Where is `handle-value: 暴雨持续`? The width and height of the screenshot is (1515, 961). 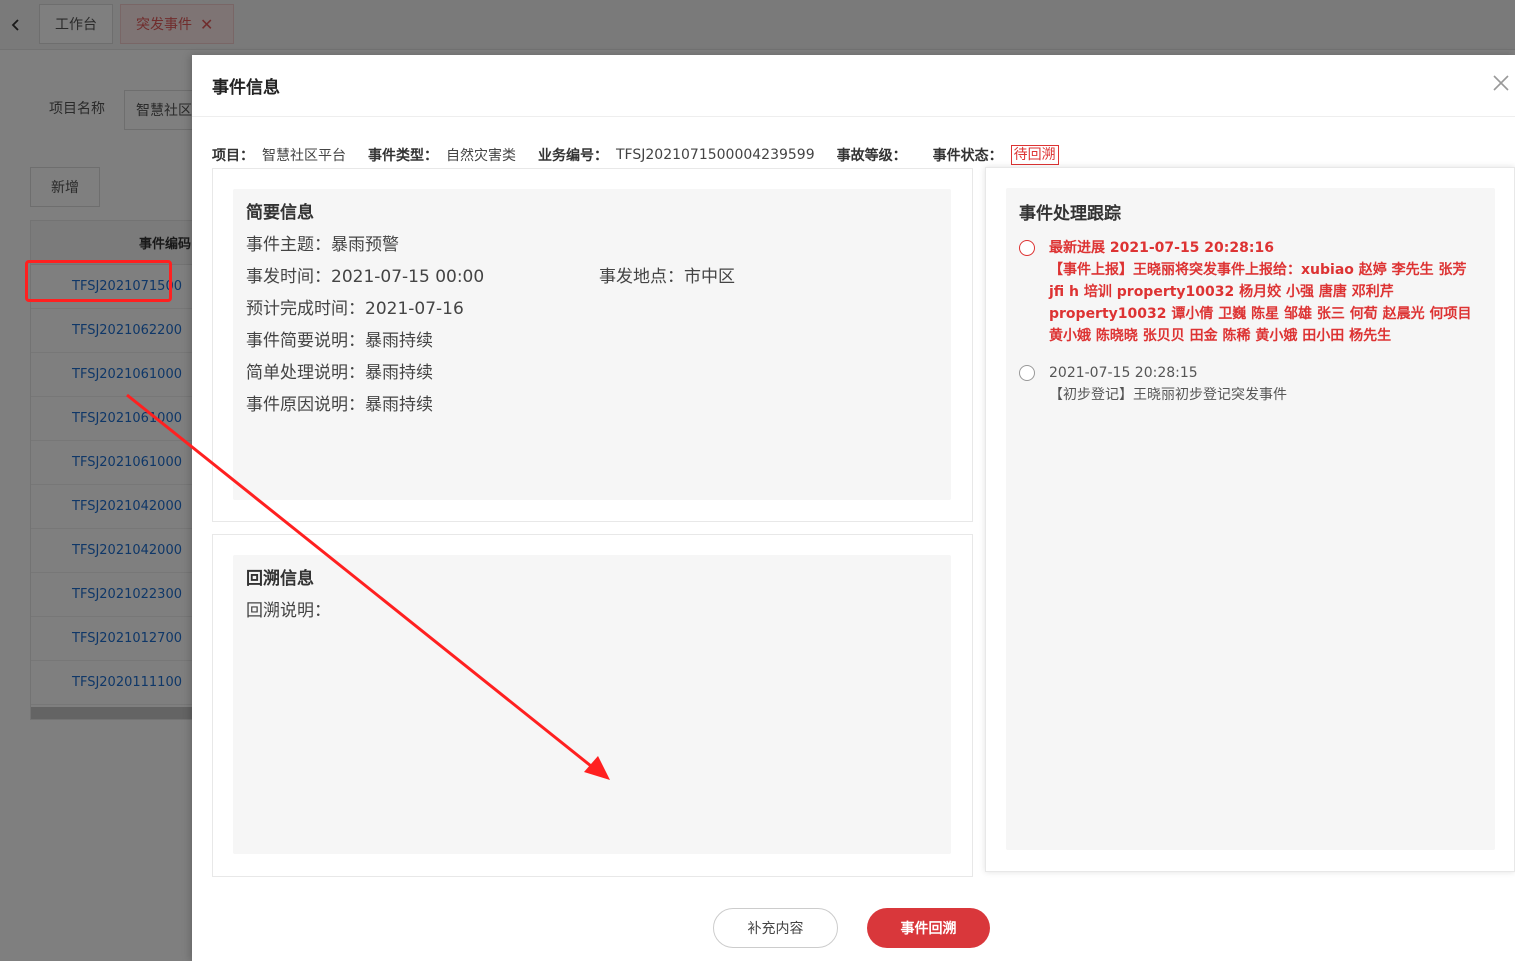
handle-value: 暴雨持续 is located at coordinates (399, 373).